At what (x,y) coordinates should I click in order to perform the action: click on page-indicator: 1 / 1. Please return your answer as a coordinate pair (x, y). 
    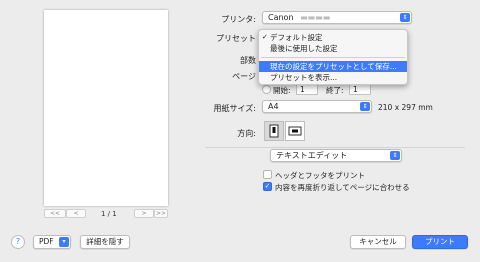
    Looking at the image, I should click on (109, 214).